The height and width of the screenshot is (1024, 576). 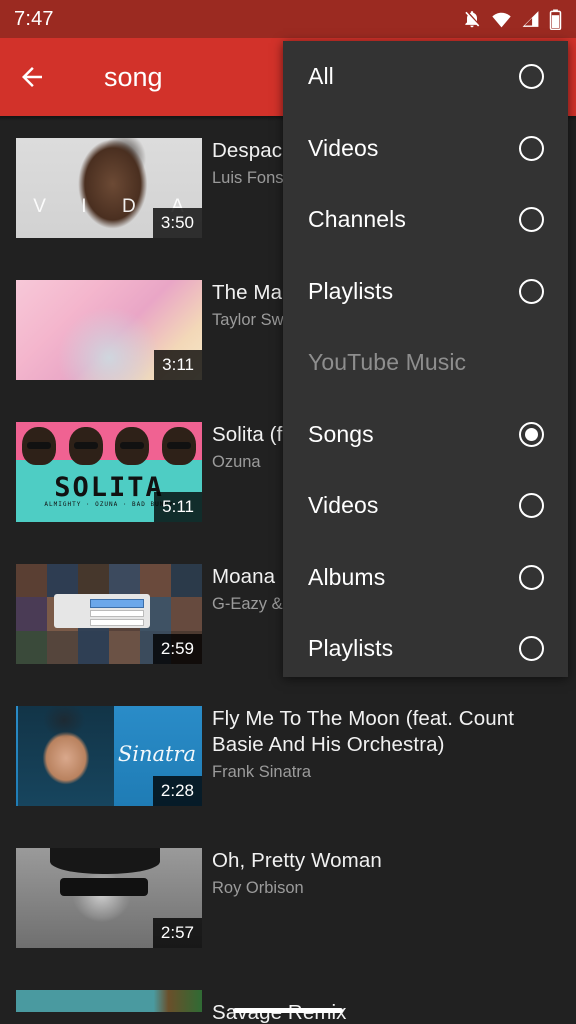 I want to click on menu-item-label: All, so click(x=321, y=76).